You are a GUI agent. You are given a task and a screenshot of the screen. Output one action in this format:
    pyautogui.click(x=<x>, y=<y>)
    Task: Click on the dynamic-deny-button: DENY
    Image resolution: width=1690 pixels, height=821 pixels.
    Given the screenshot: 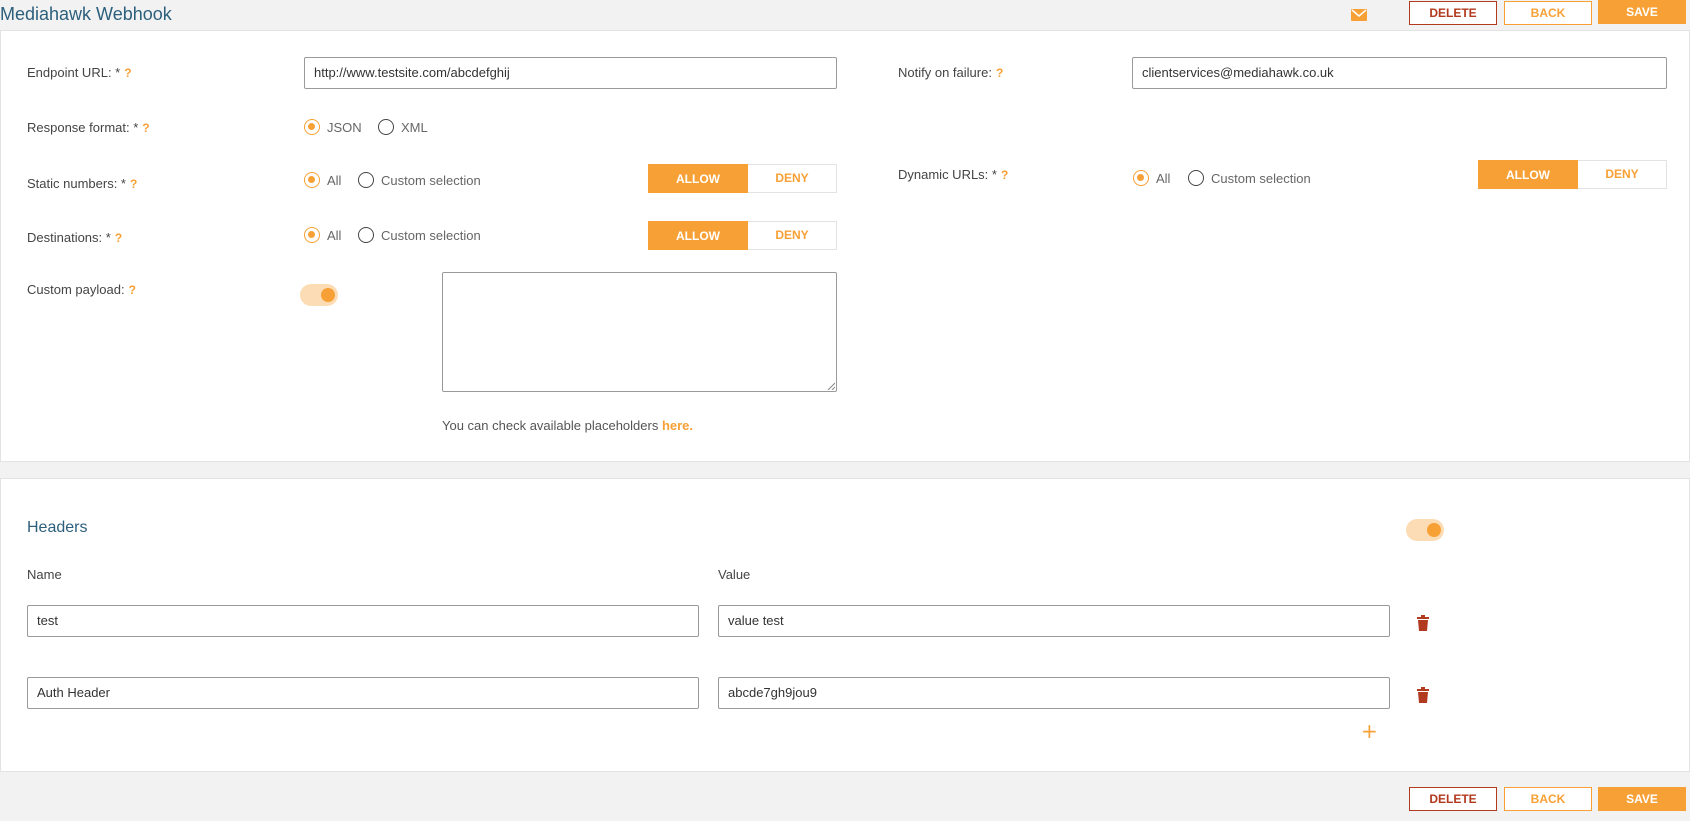 What is the action you would take?
    pyautogui.click(x=1622, y=174)
    